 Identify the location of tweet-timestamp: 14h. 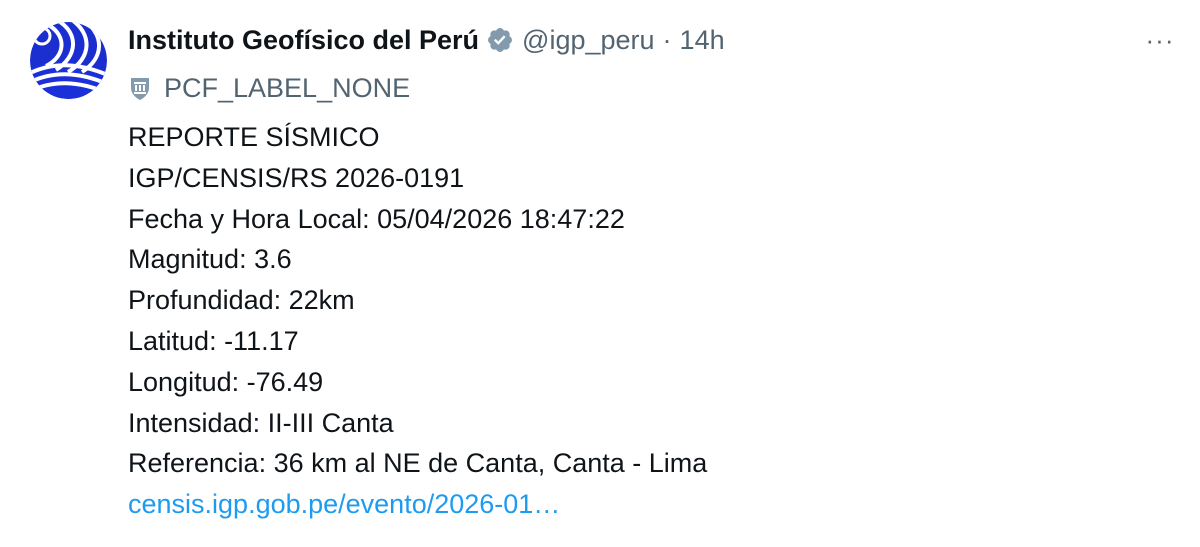
(702, 40).